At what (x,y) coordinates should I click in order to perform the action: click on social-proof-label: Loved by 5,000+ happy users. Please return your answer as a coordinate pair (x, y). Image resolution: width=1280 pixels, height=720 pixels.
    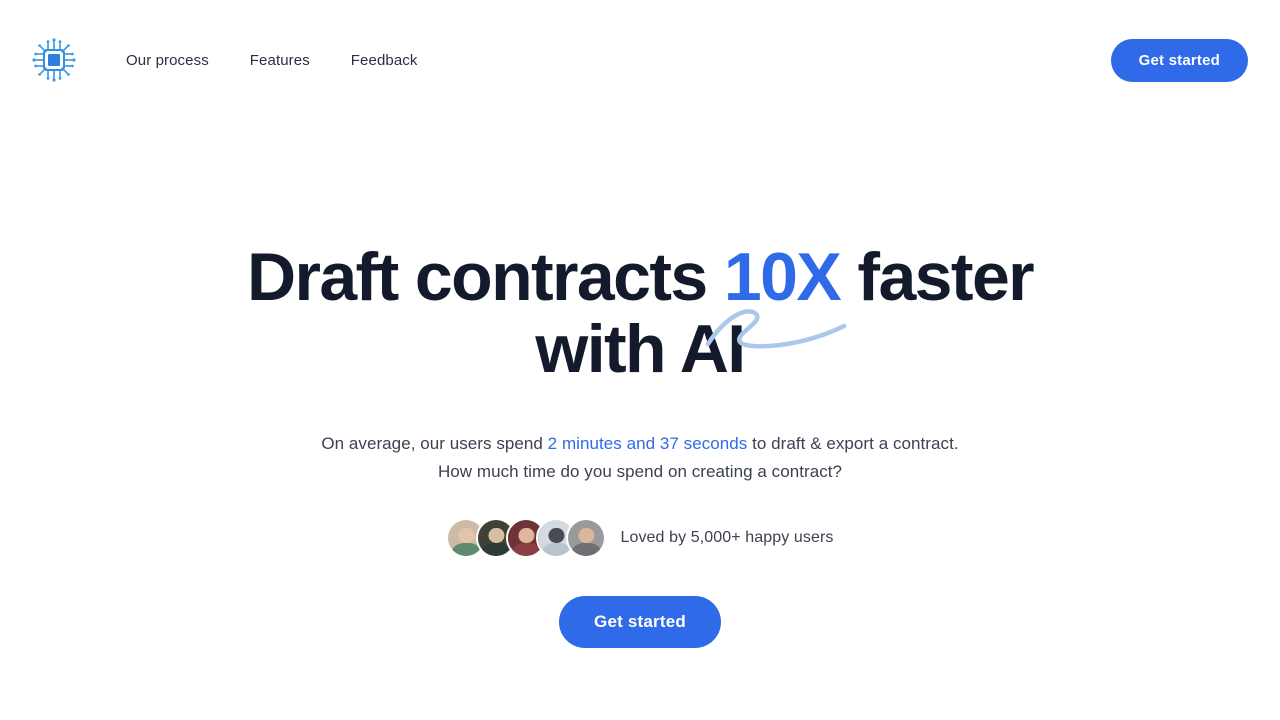
    Looking at the image, I should click on (727, 537).